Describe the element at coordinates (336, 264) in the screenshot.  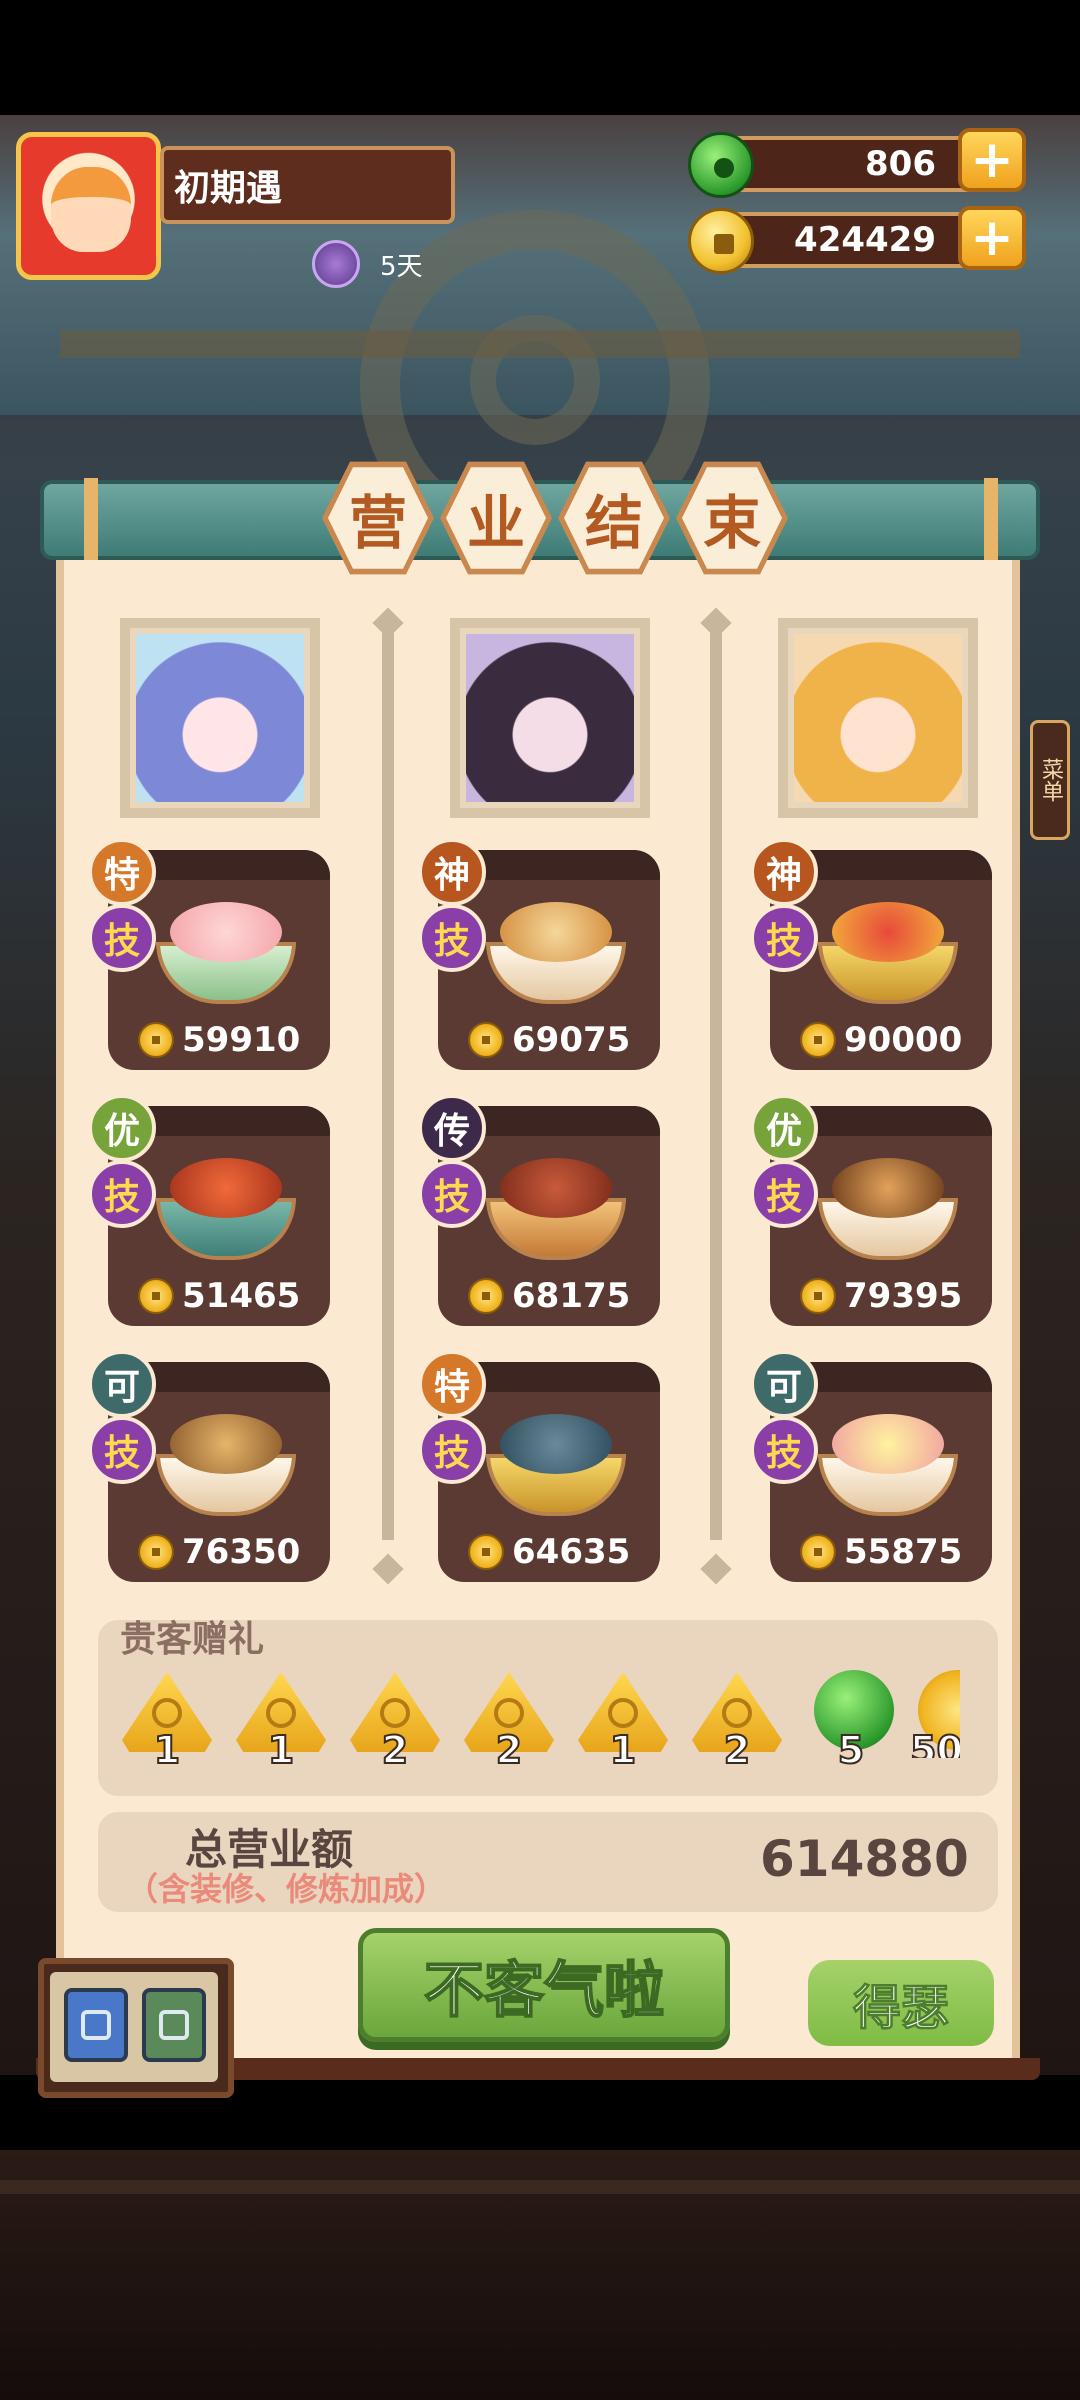
I see `days-badge-icon` at that location.